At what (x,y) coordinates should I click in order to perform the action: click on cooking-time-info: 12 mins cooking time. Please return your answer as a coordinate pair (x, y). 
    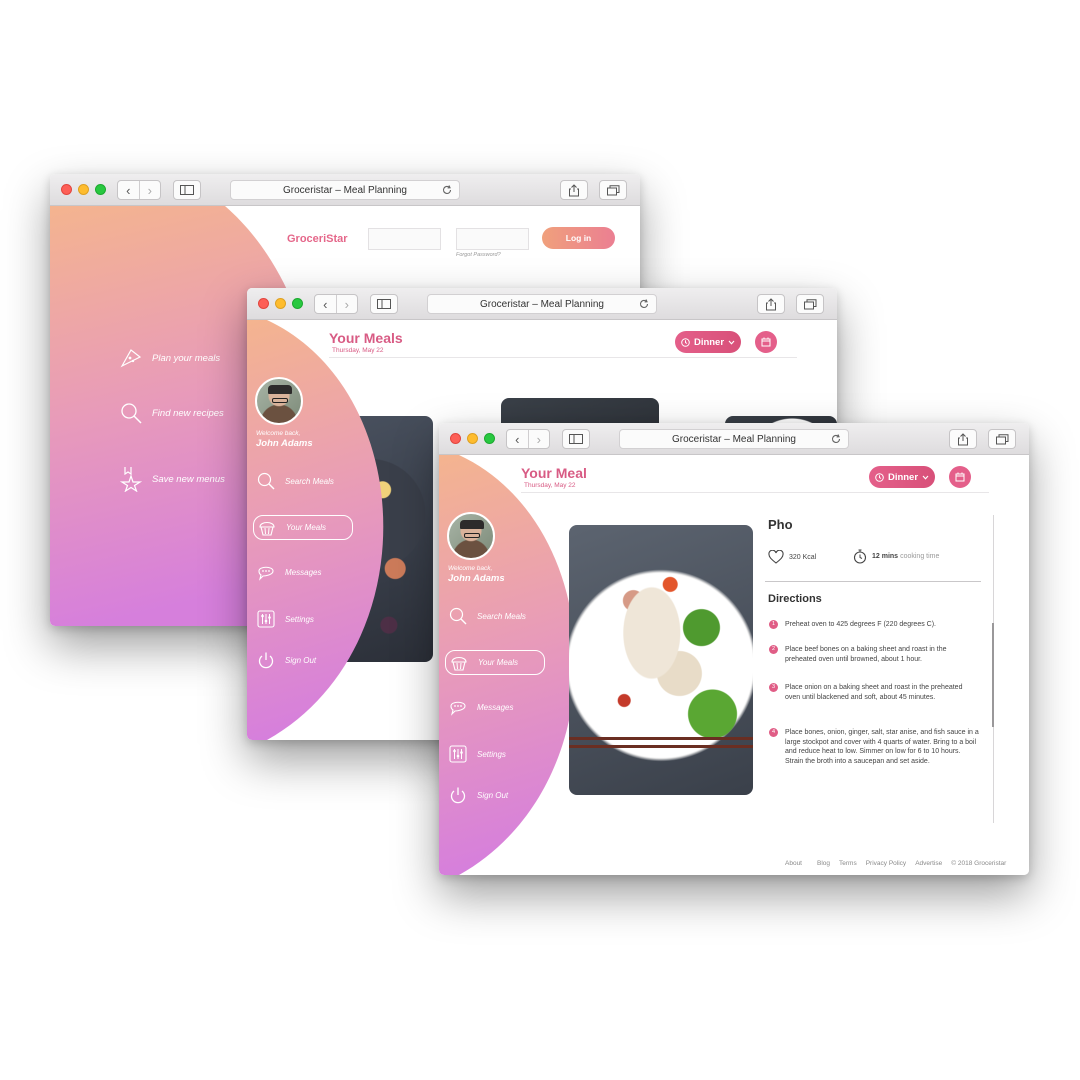
    Looking at the image, I should click on (896, 556).